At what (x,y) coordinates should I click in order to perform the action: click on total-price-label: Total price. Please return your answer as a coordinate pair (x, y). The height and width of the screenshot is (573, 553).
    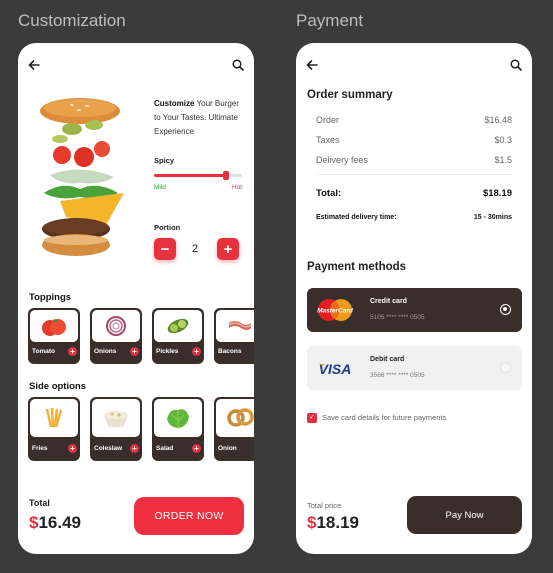
    Looking at the image, I should click on (324, 505).